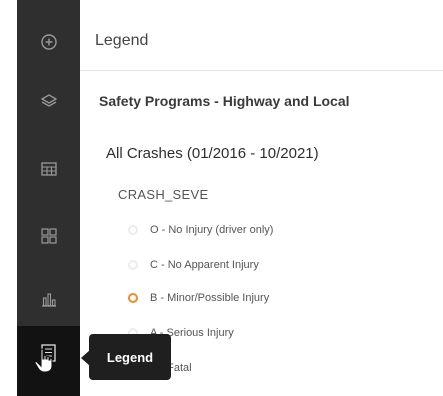  I want to click on table-button, so click(48, 169).